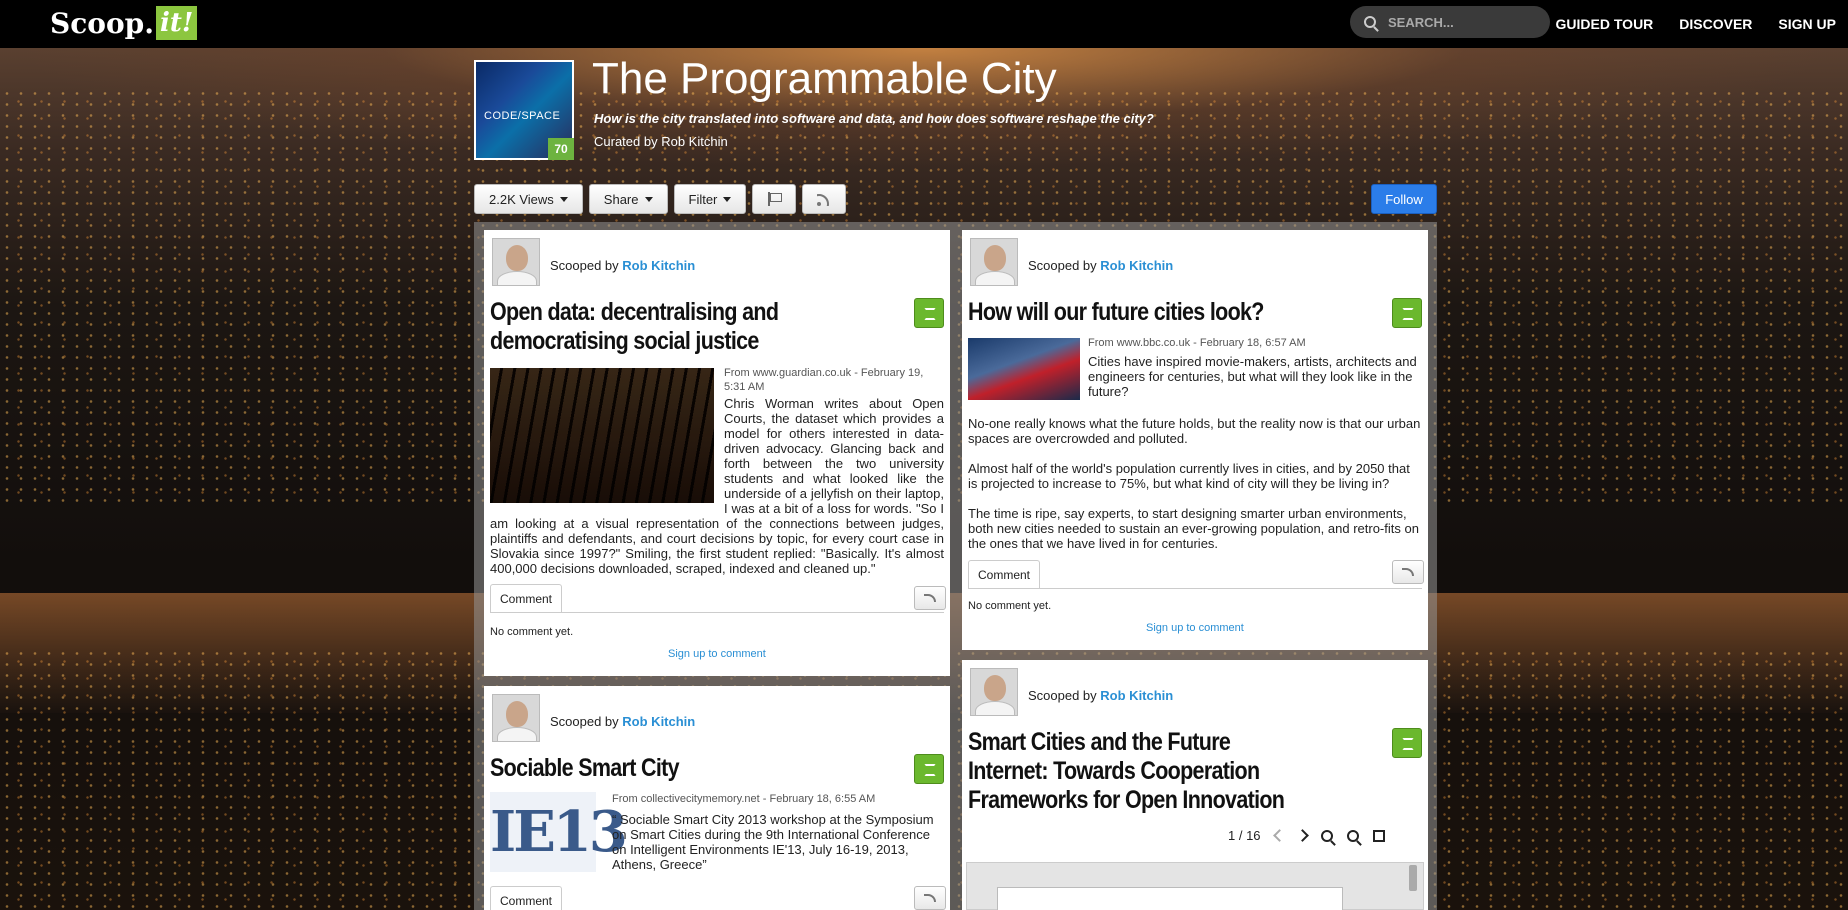  What do you see at coordinates (824, 78) in the screenshot?
I see `topic-title: The Programmable City` at bounding box center [824, 78].